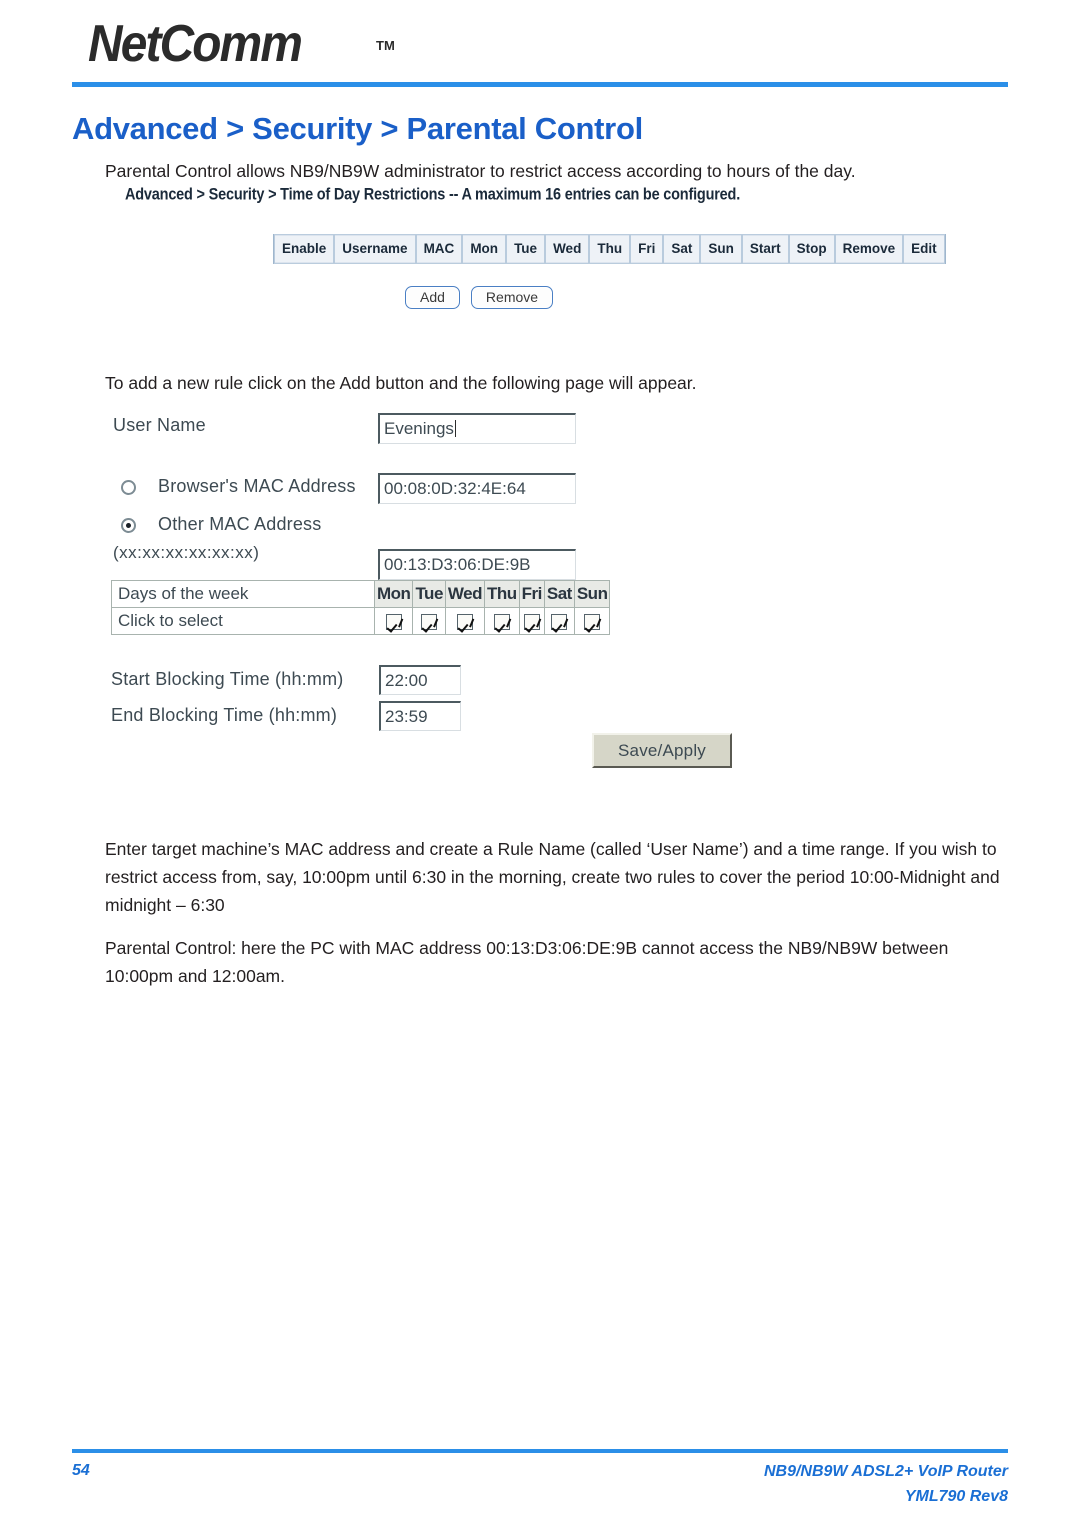 The image size is (1080, 1532). I want to click on other-mac-input: 00:13:D3:06:DE:9B, so click(477, 564).